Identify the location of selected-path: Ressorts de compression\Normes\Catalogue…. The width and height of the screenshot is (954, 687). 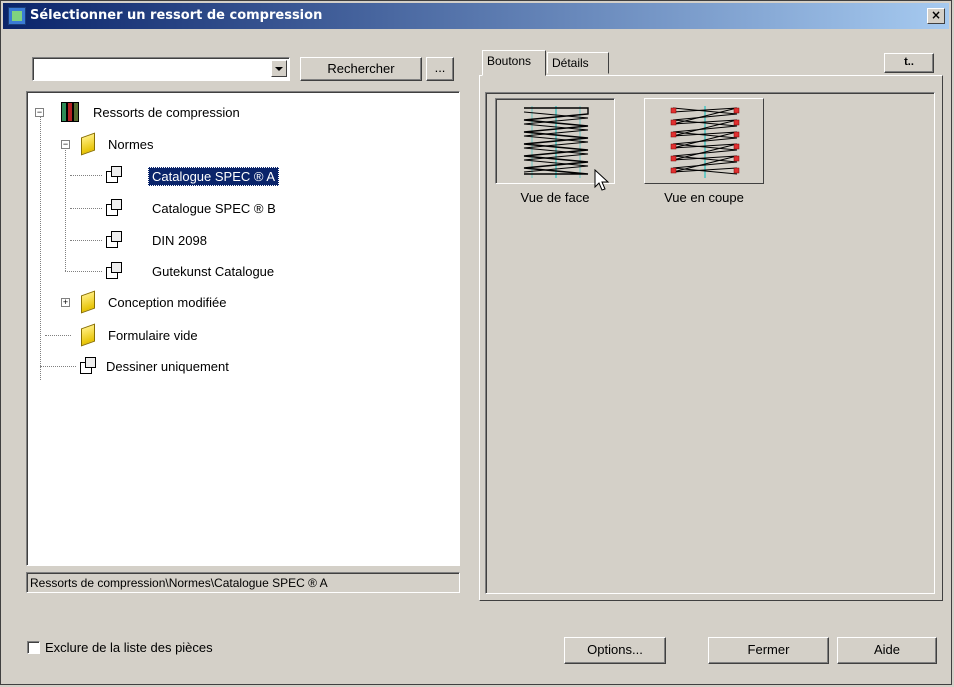
(243, 582).